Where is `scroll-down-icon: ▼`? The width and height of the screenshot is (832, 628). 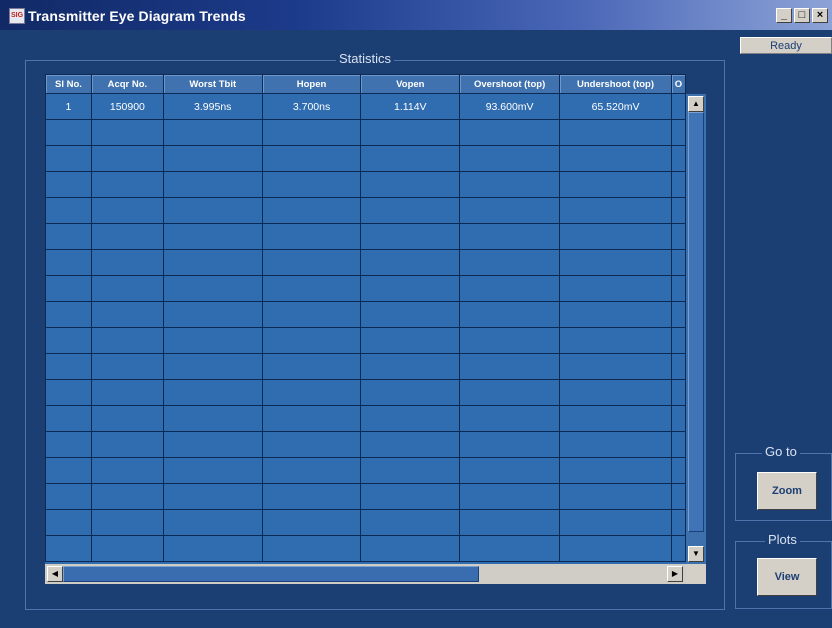 scroll-down-icon: ▼ is located at coordinates (696, 554).